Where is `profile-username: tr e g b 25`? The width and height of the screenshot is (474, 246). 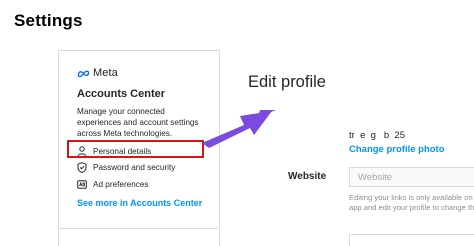 profile-username: tr e g b 25 is located at coordinates (377, 135).